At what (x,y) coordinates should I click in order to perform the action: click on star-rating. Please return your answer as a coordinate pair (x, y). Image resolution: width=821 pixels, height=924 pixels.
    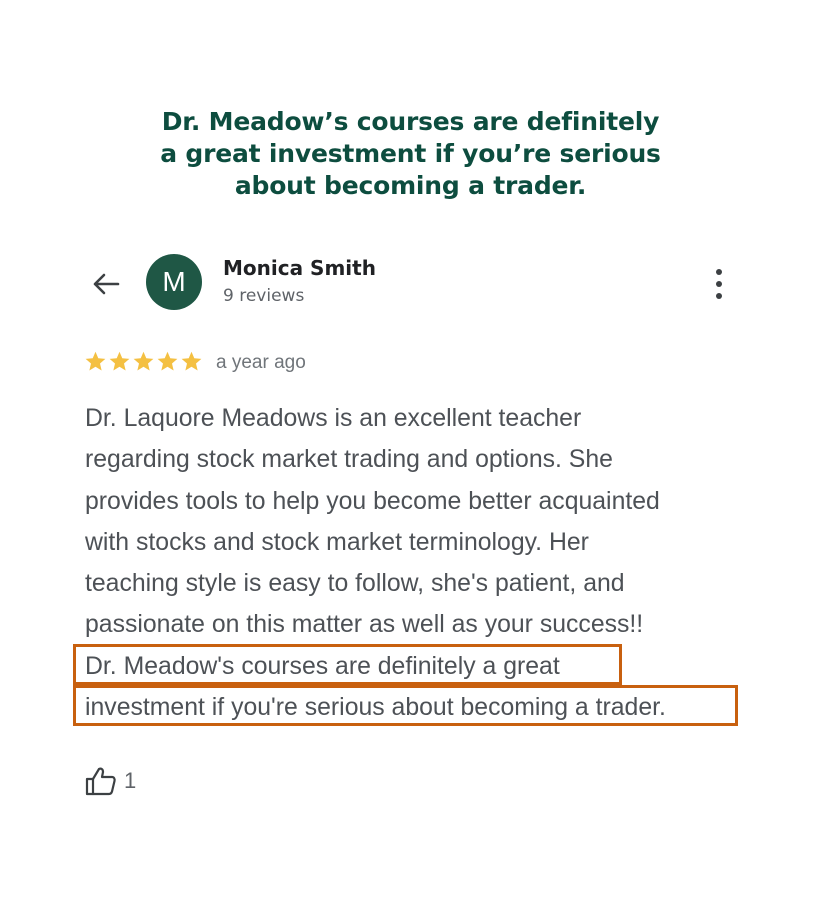
    Looking at the image, I should click on (143, 363).